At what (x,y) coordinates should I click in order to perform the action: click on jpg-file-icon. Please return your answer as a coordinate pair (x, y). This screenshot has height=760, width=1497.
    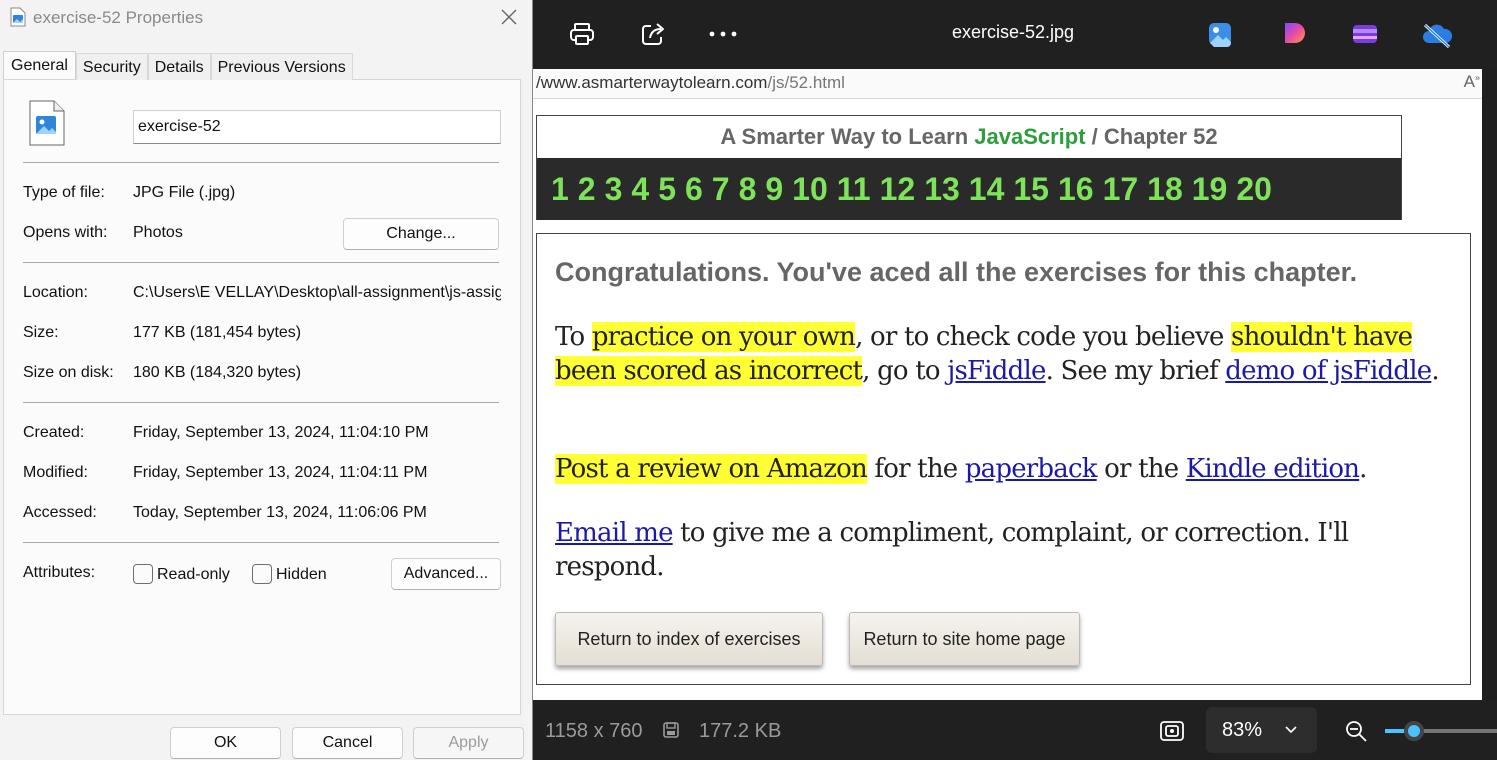
    Looking at the image, I should click on (18, 19).